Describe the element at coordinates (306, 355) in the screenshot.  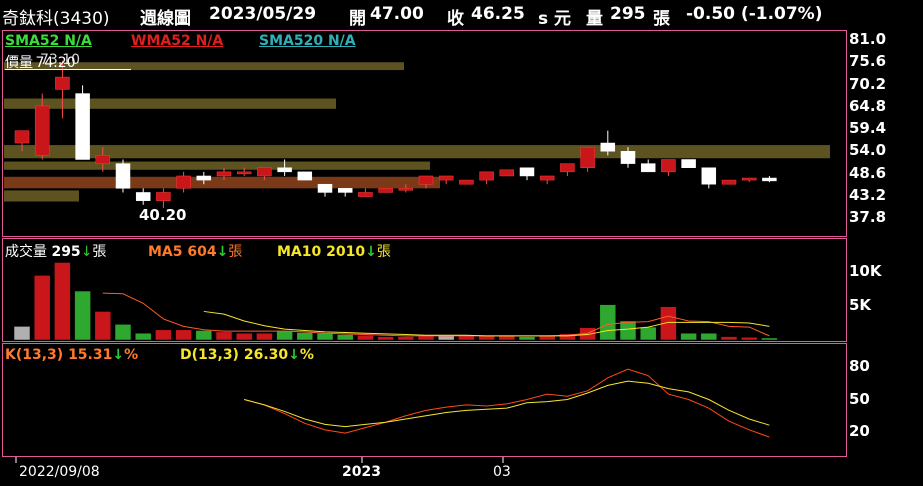
I see `d-unit: %` at that location.